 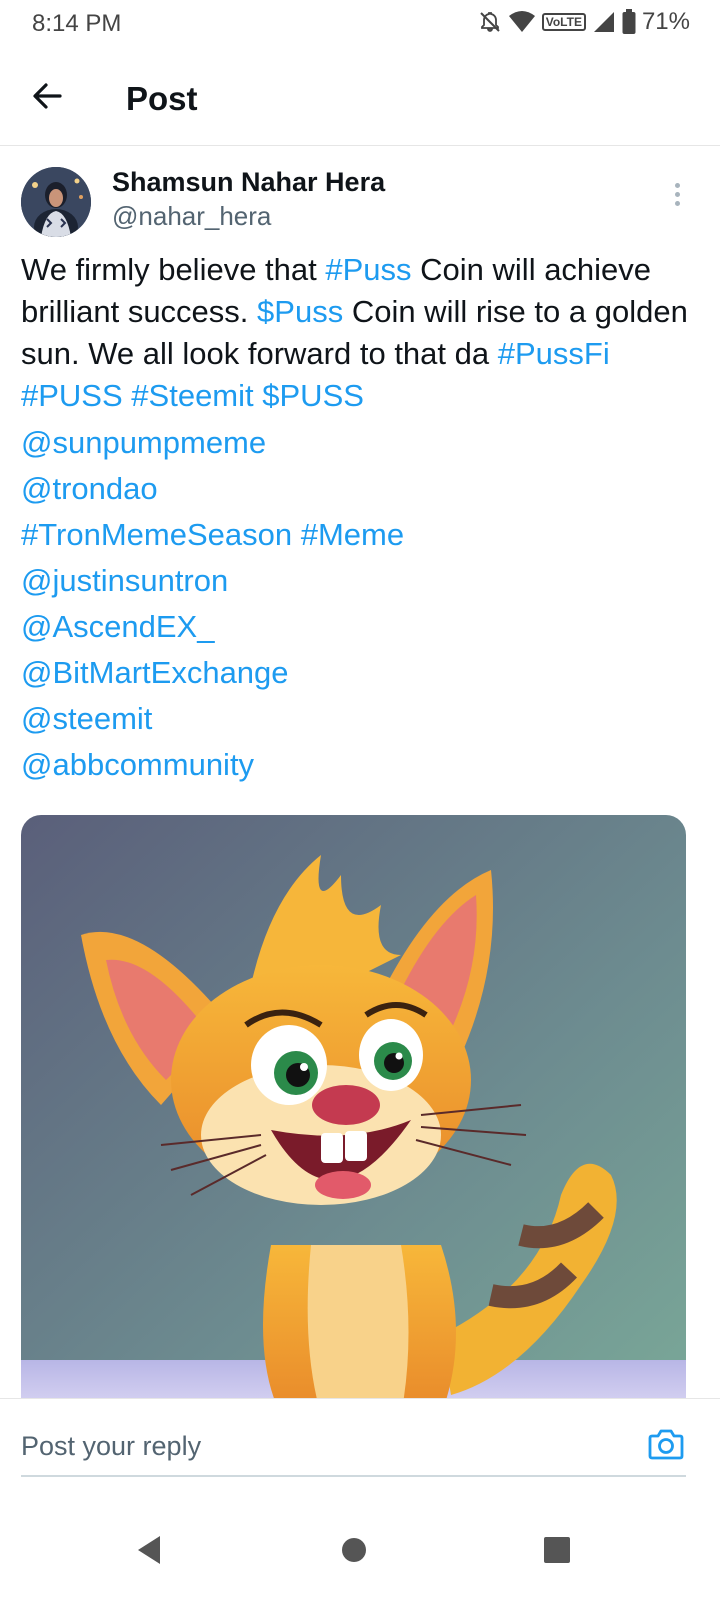 I want to click on reply-bar: Post your reply, so click(x=360, y=1449).